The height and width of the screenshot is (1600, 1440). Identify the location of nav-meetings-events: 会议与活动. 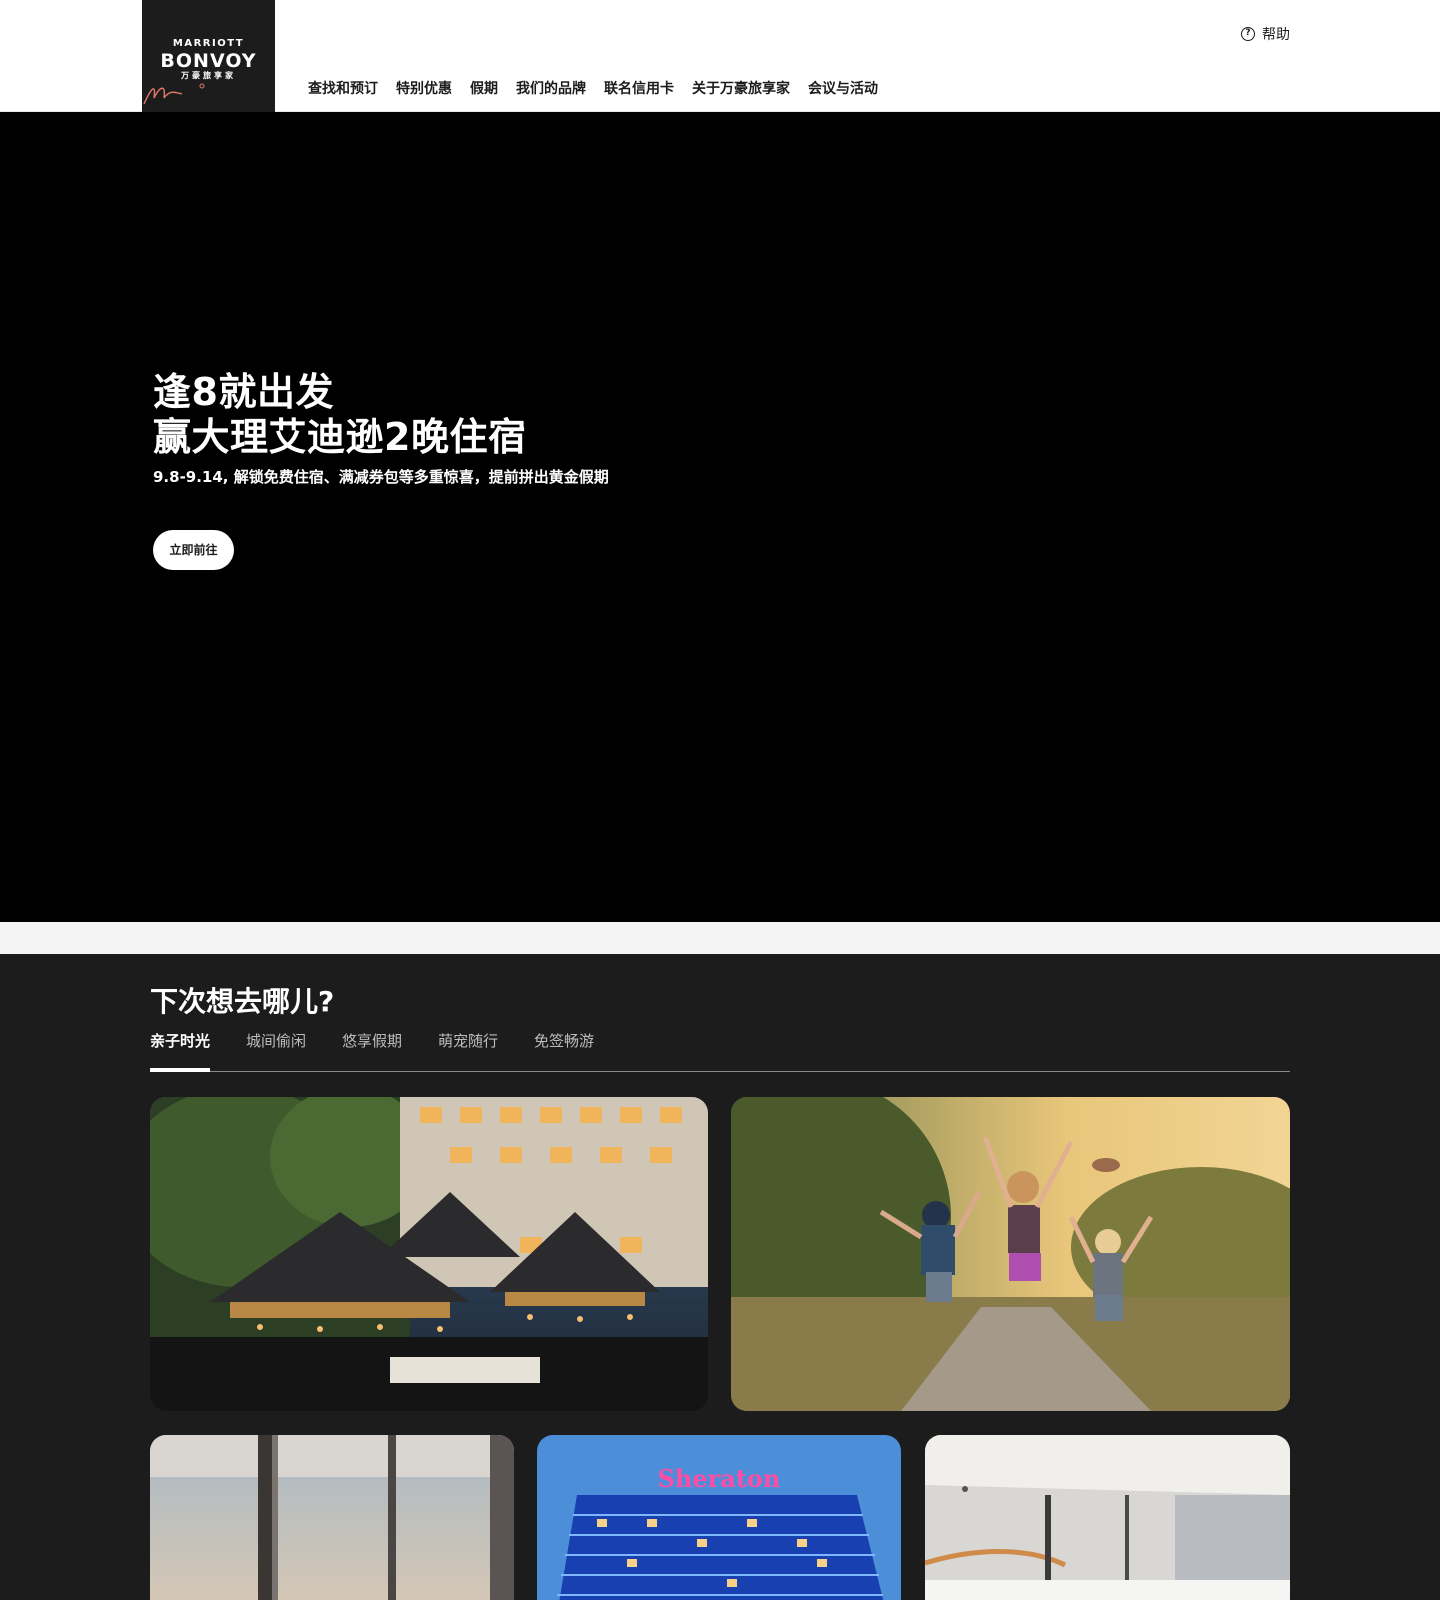
(843, 88).